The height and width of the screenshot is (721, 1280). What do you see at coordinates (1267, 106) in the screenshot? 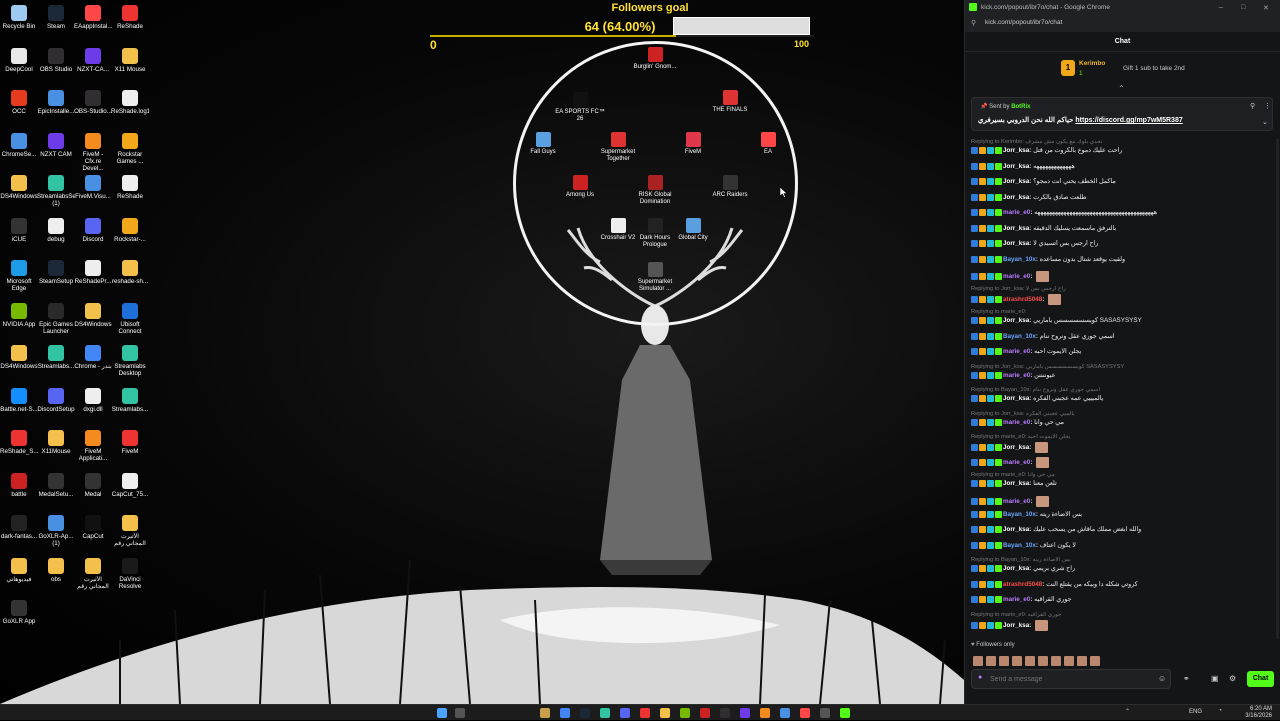
I see `more-options-icon: ⋮` at bounding box center [1267, 106].